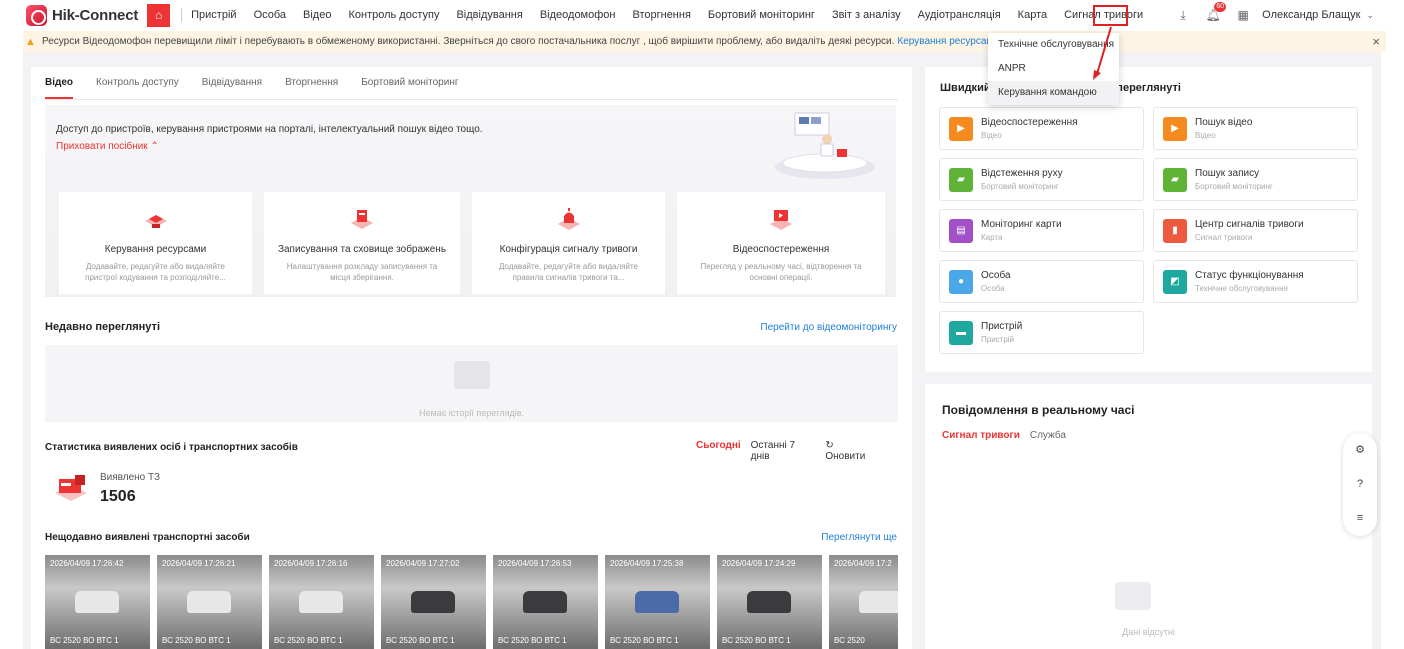 This screenshot has width=1404, height=649. Describe the element at coordinates (1053, 45) in the screenshot. I see `menu-item-maintenance: Технічне обслуговування` at that location.